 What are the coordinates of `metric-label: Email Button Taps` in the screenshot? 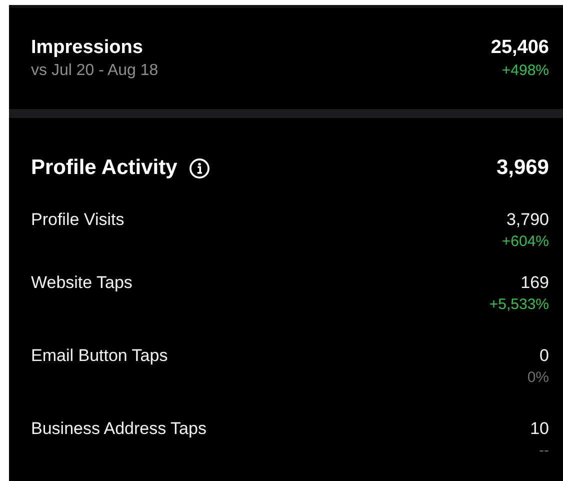 It's located at (99, 356).